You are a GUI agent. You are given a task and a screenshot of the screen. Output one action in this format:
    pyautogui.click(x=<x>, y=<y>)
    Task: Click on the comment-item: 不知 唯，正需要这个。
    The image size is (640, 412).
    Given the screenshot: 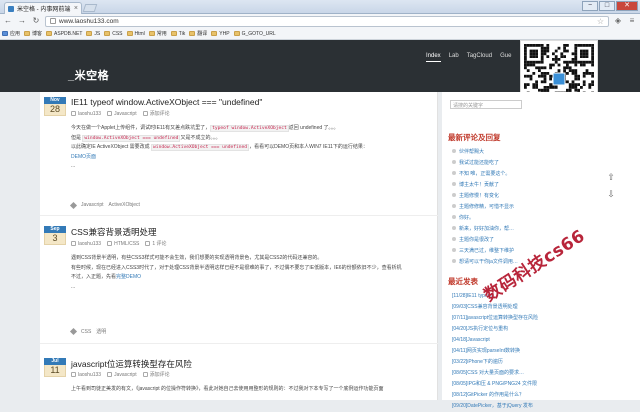 What is the action you would take?
    pyautogui.click(x=485, y=174)
    